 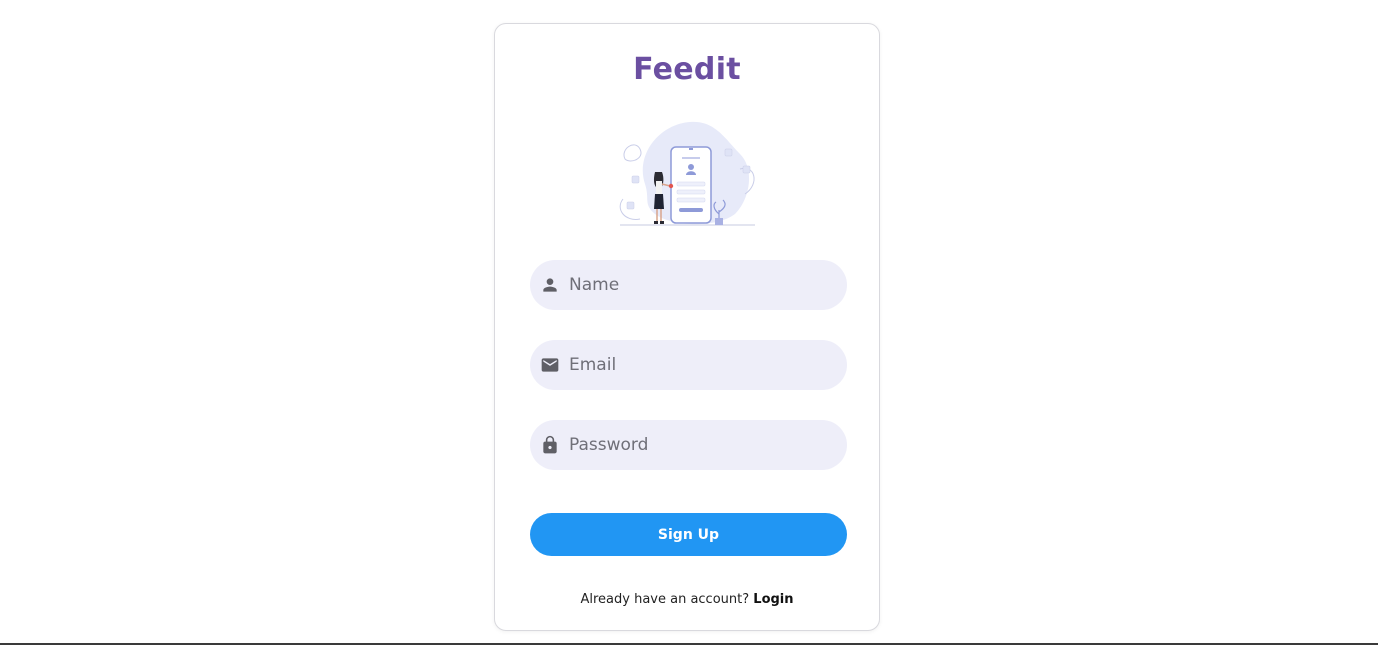 I want to click on name-field, so click(x=688, y=285).